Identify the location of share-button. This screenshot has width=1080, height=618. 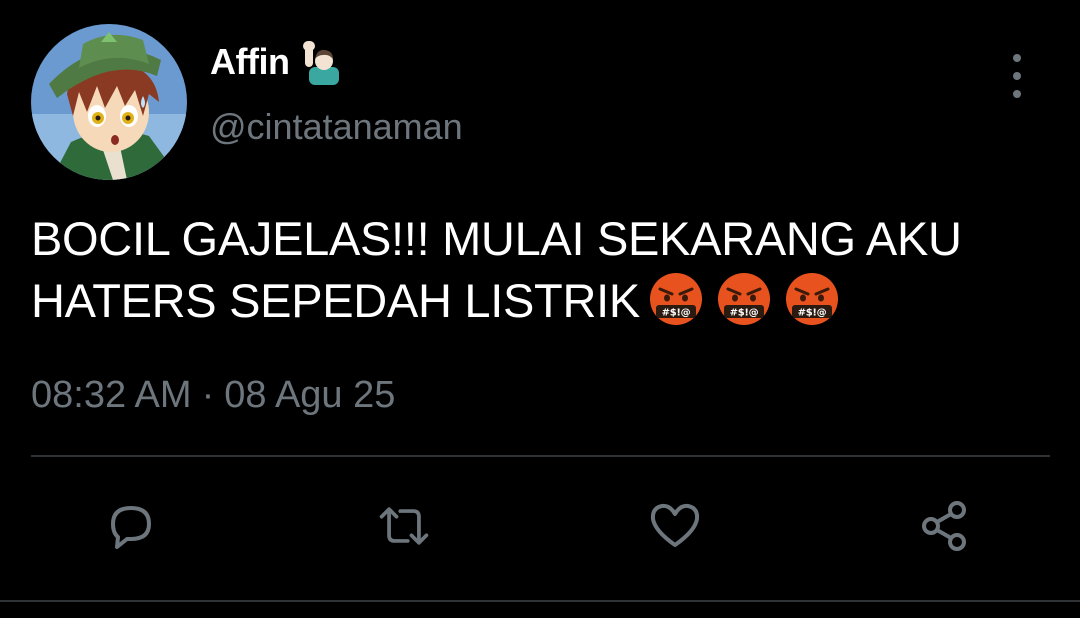
(945, 526).